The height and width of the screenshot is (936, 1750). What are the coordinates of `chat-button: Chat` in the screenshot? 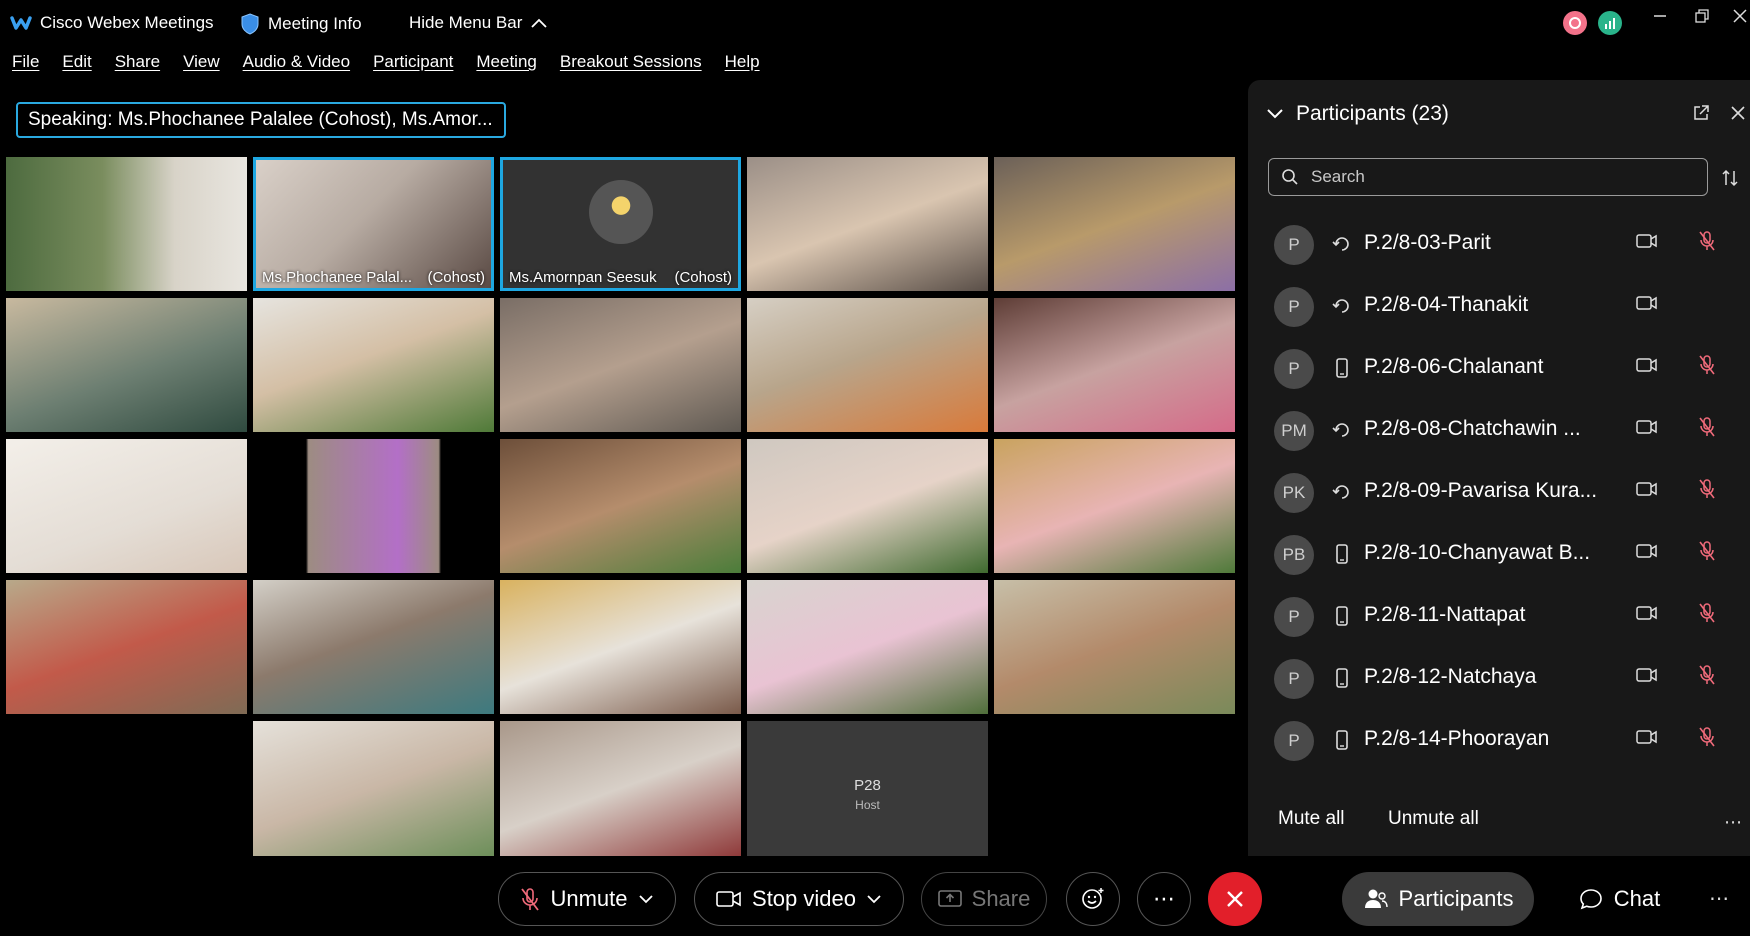 It's located at (1619, 899).